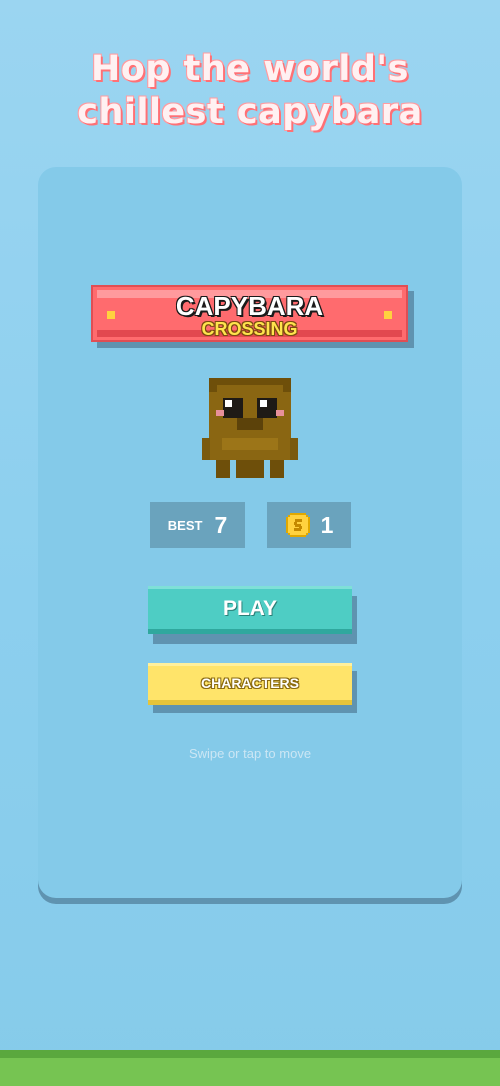 The width and height of the screenshot is (500, 1086). What do you see at coordinates (250, 69) in the screenshot?
I see `headline-line-1: Hop the world's` at bounding box center [250, 69].